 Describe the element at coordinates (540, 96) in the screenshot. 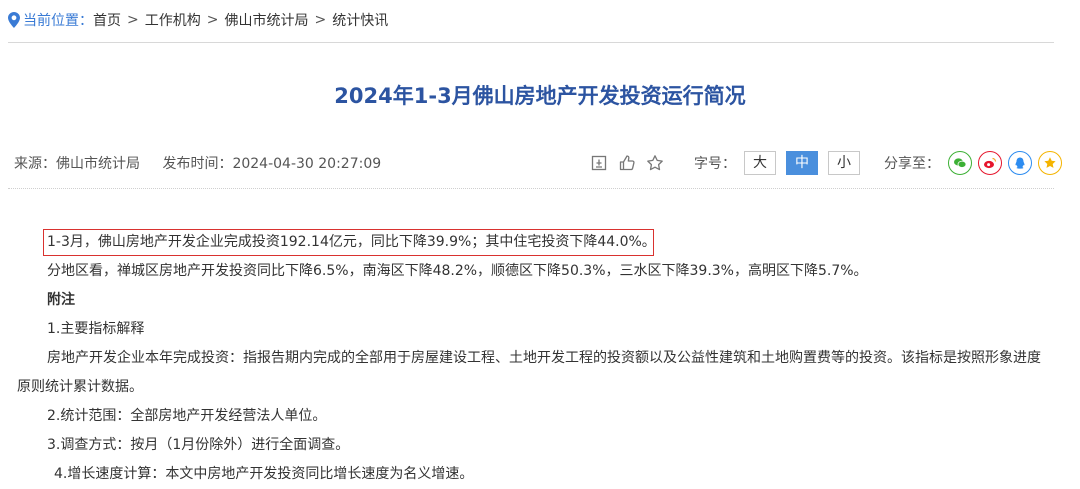

I see `article-title: 2024年1-3月佛山房地产开发投资运行简况` at that location.